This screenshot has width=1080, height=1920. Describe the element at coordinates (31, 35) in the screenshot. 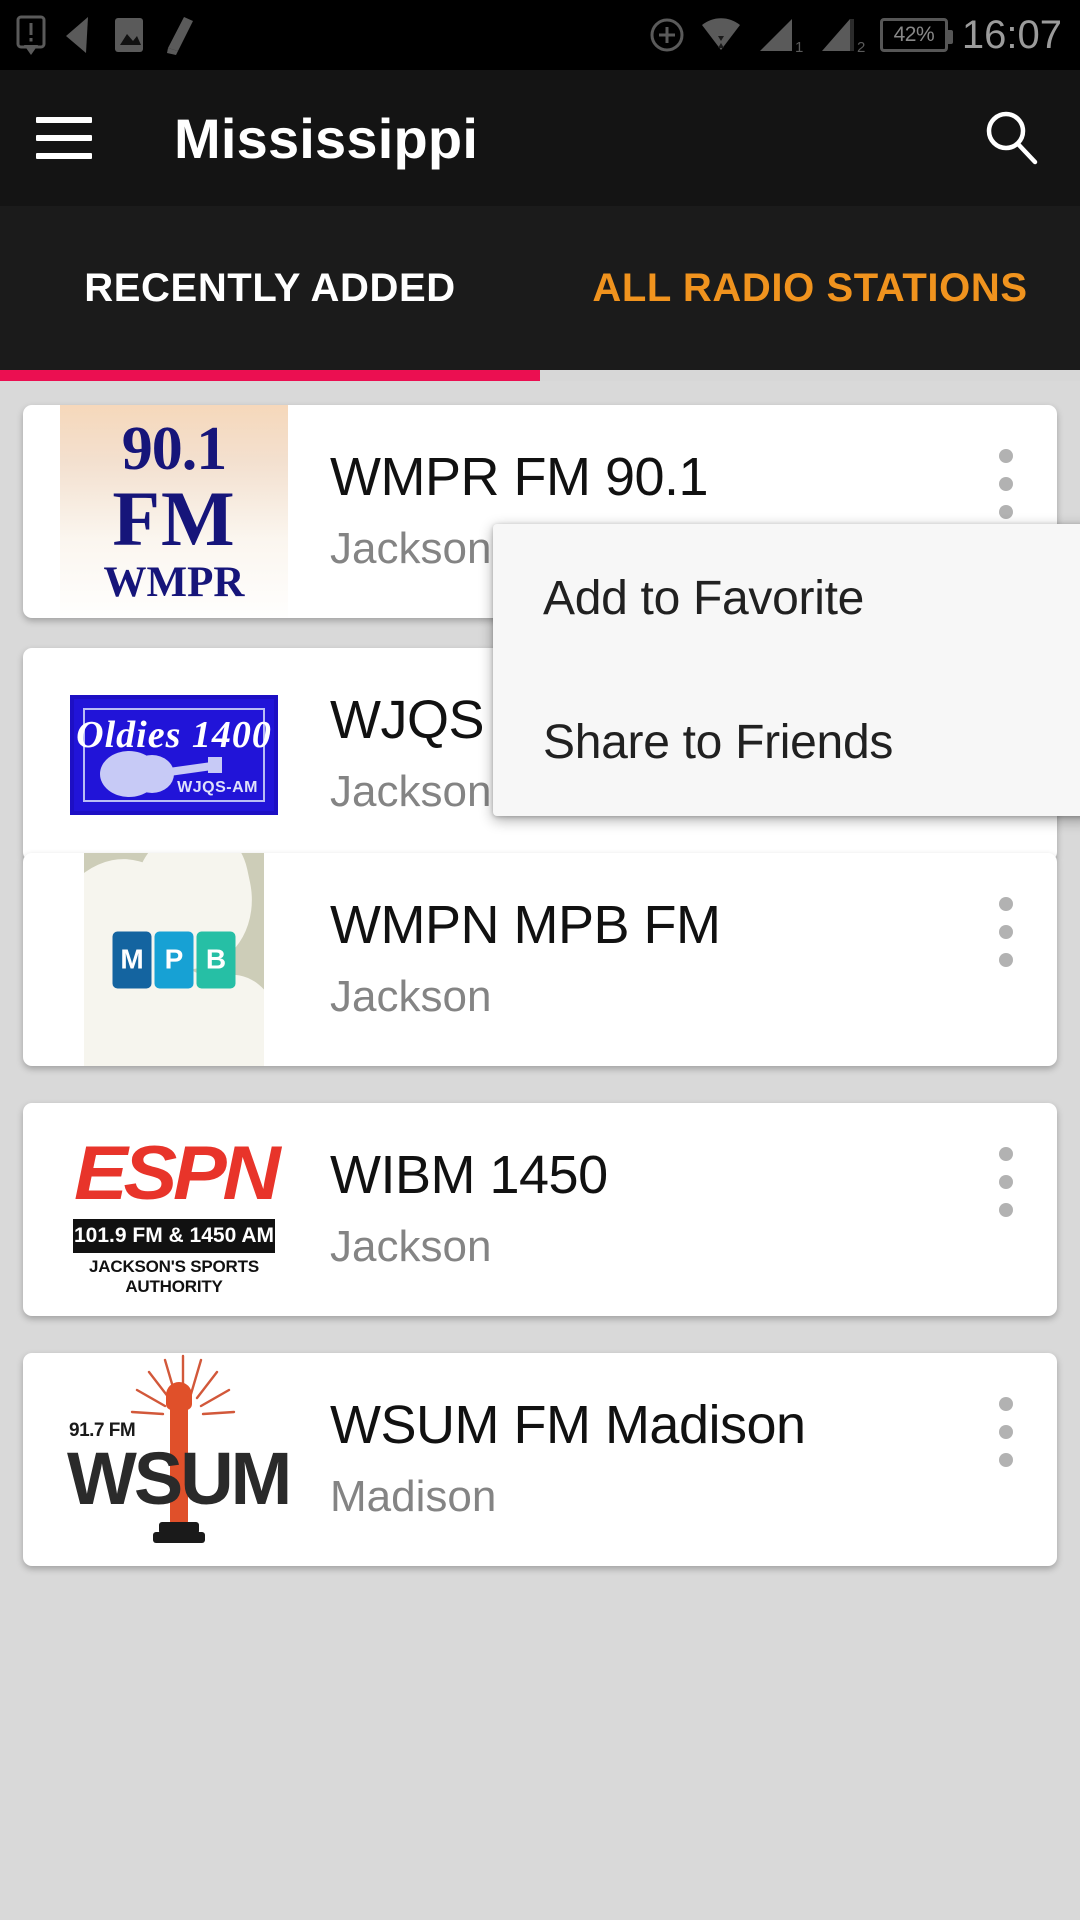

I see `sim-alert-icon` at that location.